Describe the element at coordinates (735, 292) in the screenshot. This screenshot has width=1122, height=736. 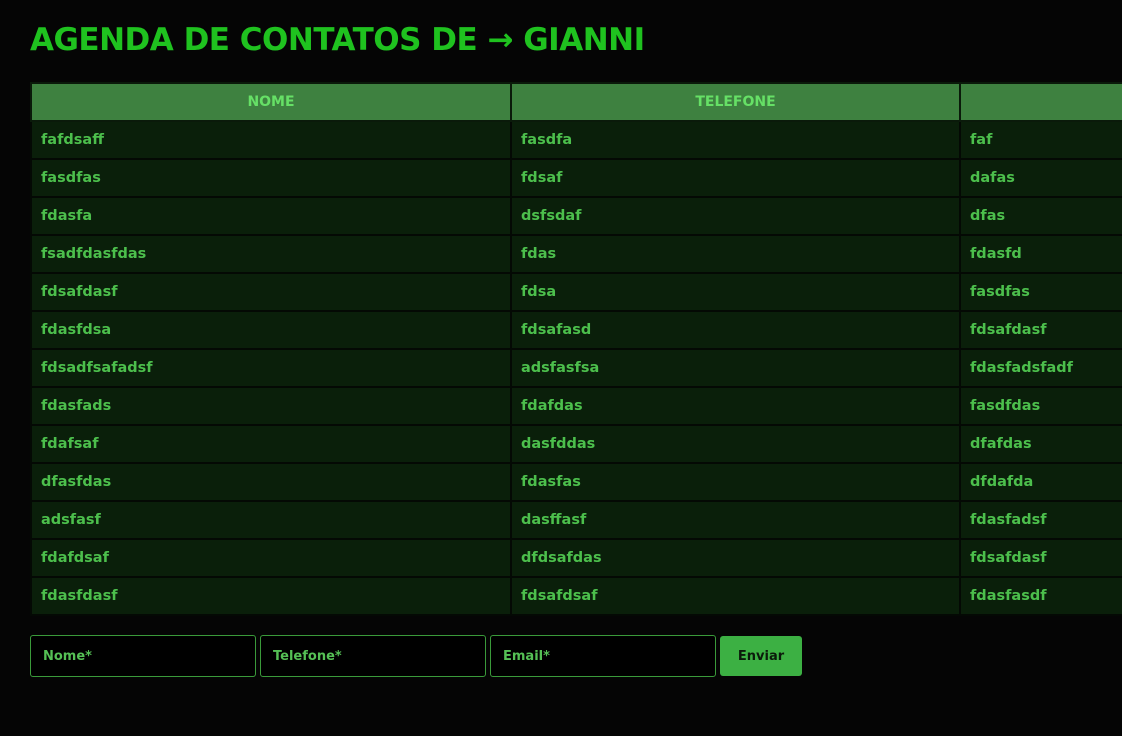
I see `cell-telefone: fdsa` at that location.